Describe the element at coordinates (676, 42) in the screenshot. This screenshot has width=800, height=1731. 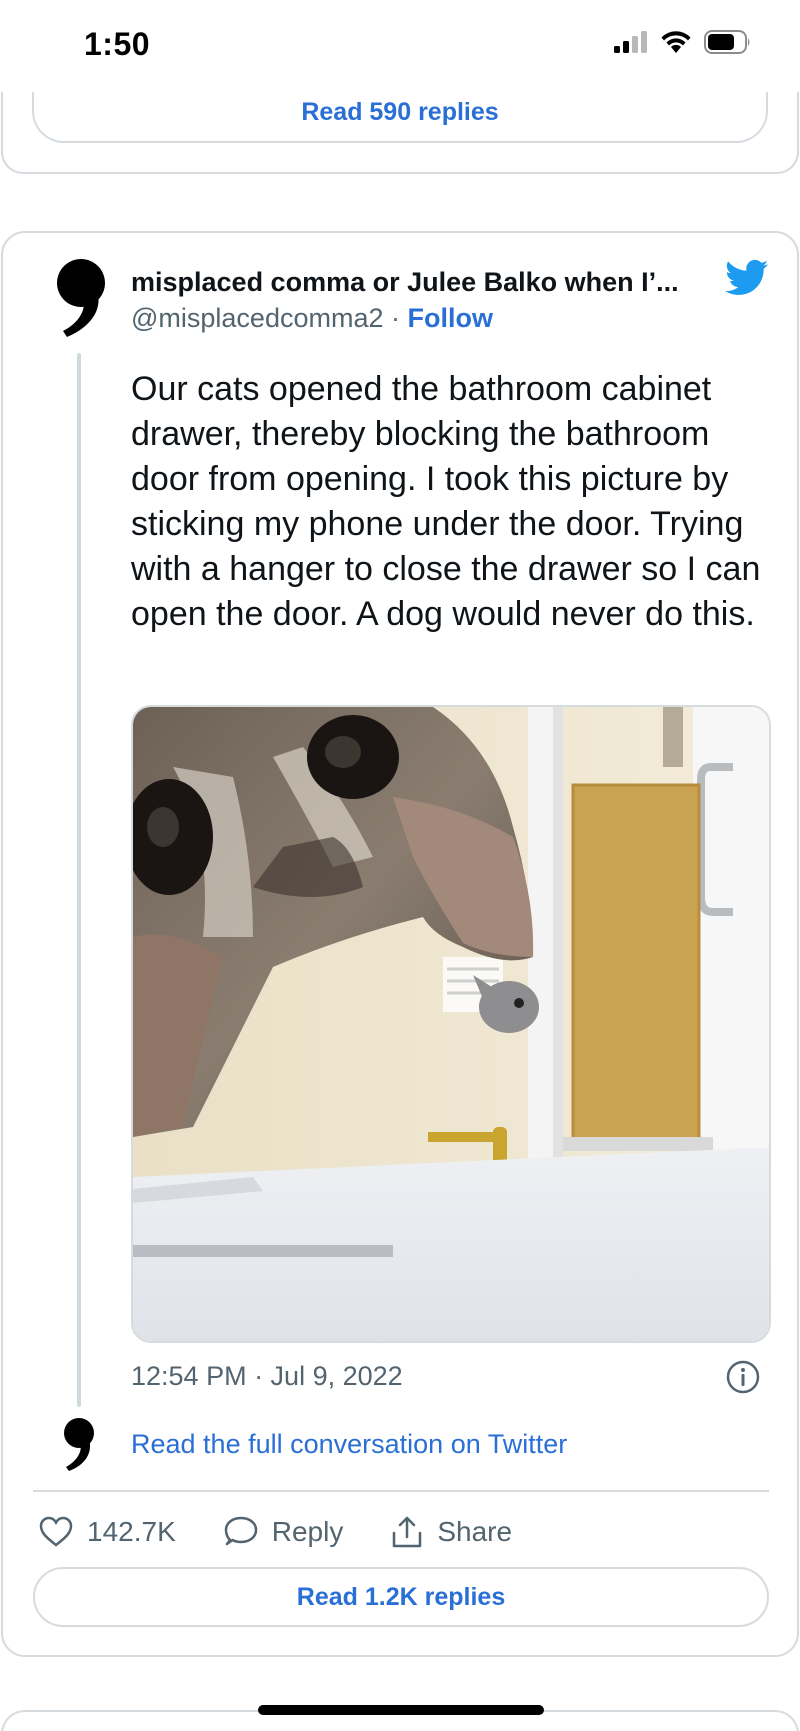
I see `wifi-icon` at that location.